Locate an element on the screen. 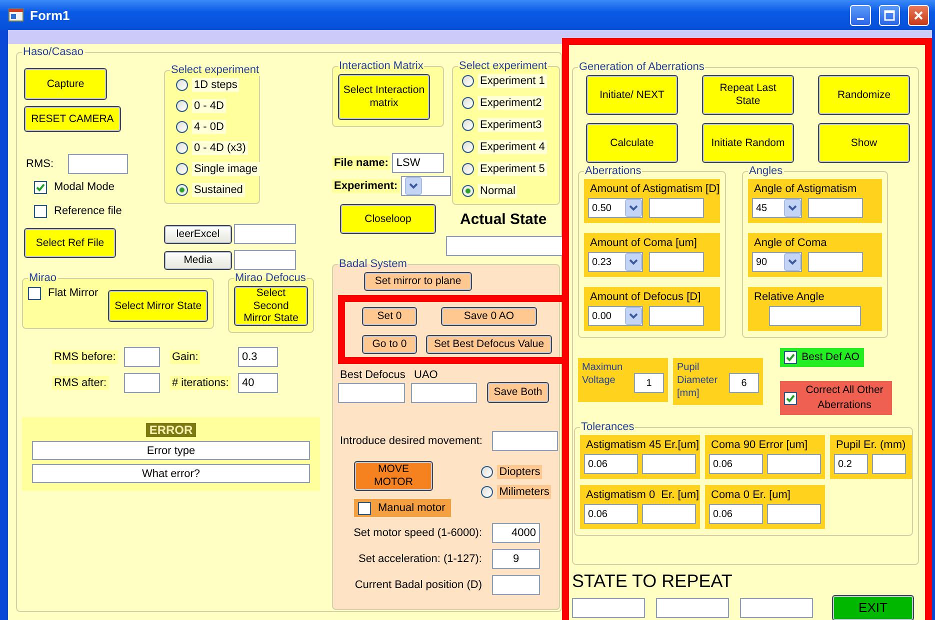 The width and height of the screenshot is (935, 620). actual-state-label: Actual State is located at coordinates (504, 219).